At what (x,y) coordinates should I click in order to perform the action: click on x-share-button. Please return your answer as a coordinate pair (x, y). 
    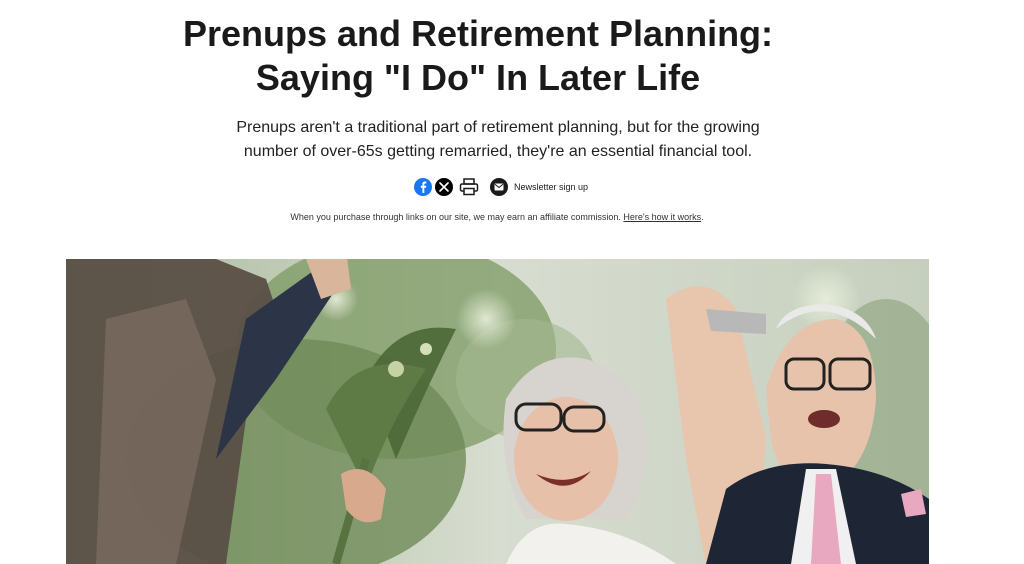
    Looking at the image, I should click on (444, 187).